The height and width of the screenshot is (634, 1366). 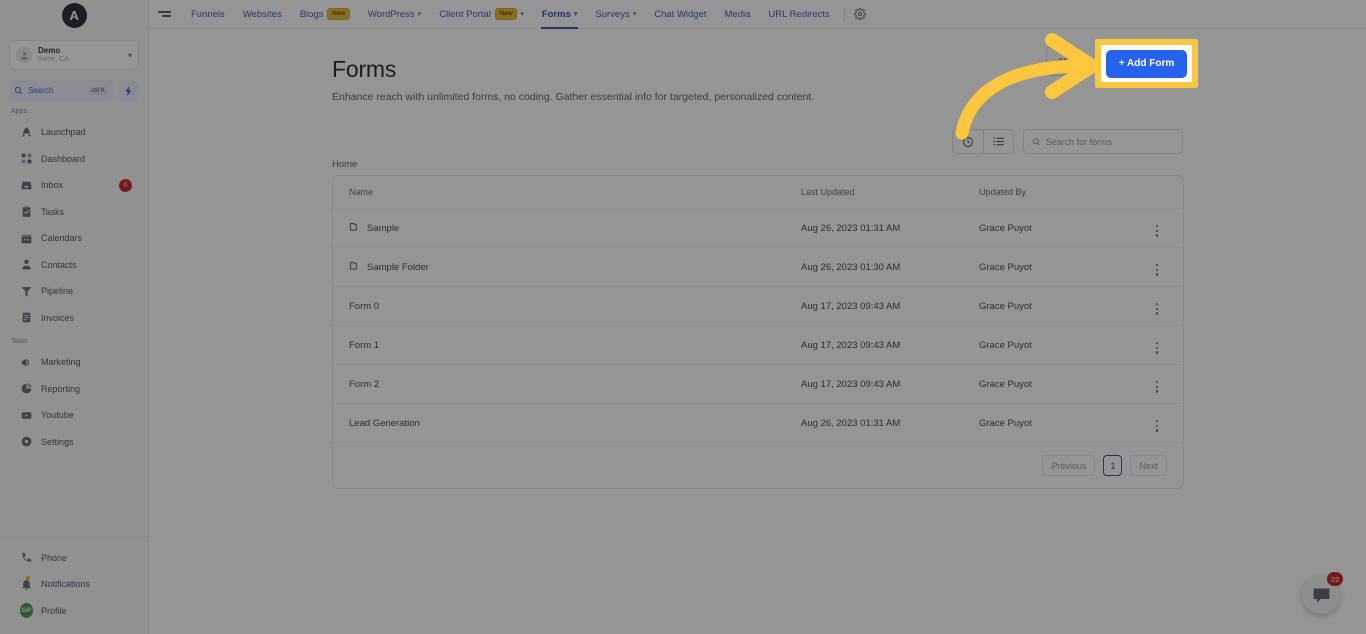 What do you see at coordinates (57, 291) in the screenshot?
I see `sidebar-item-label: Pipeline` at bounding box center [57, 291].